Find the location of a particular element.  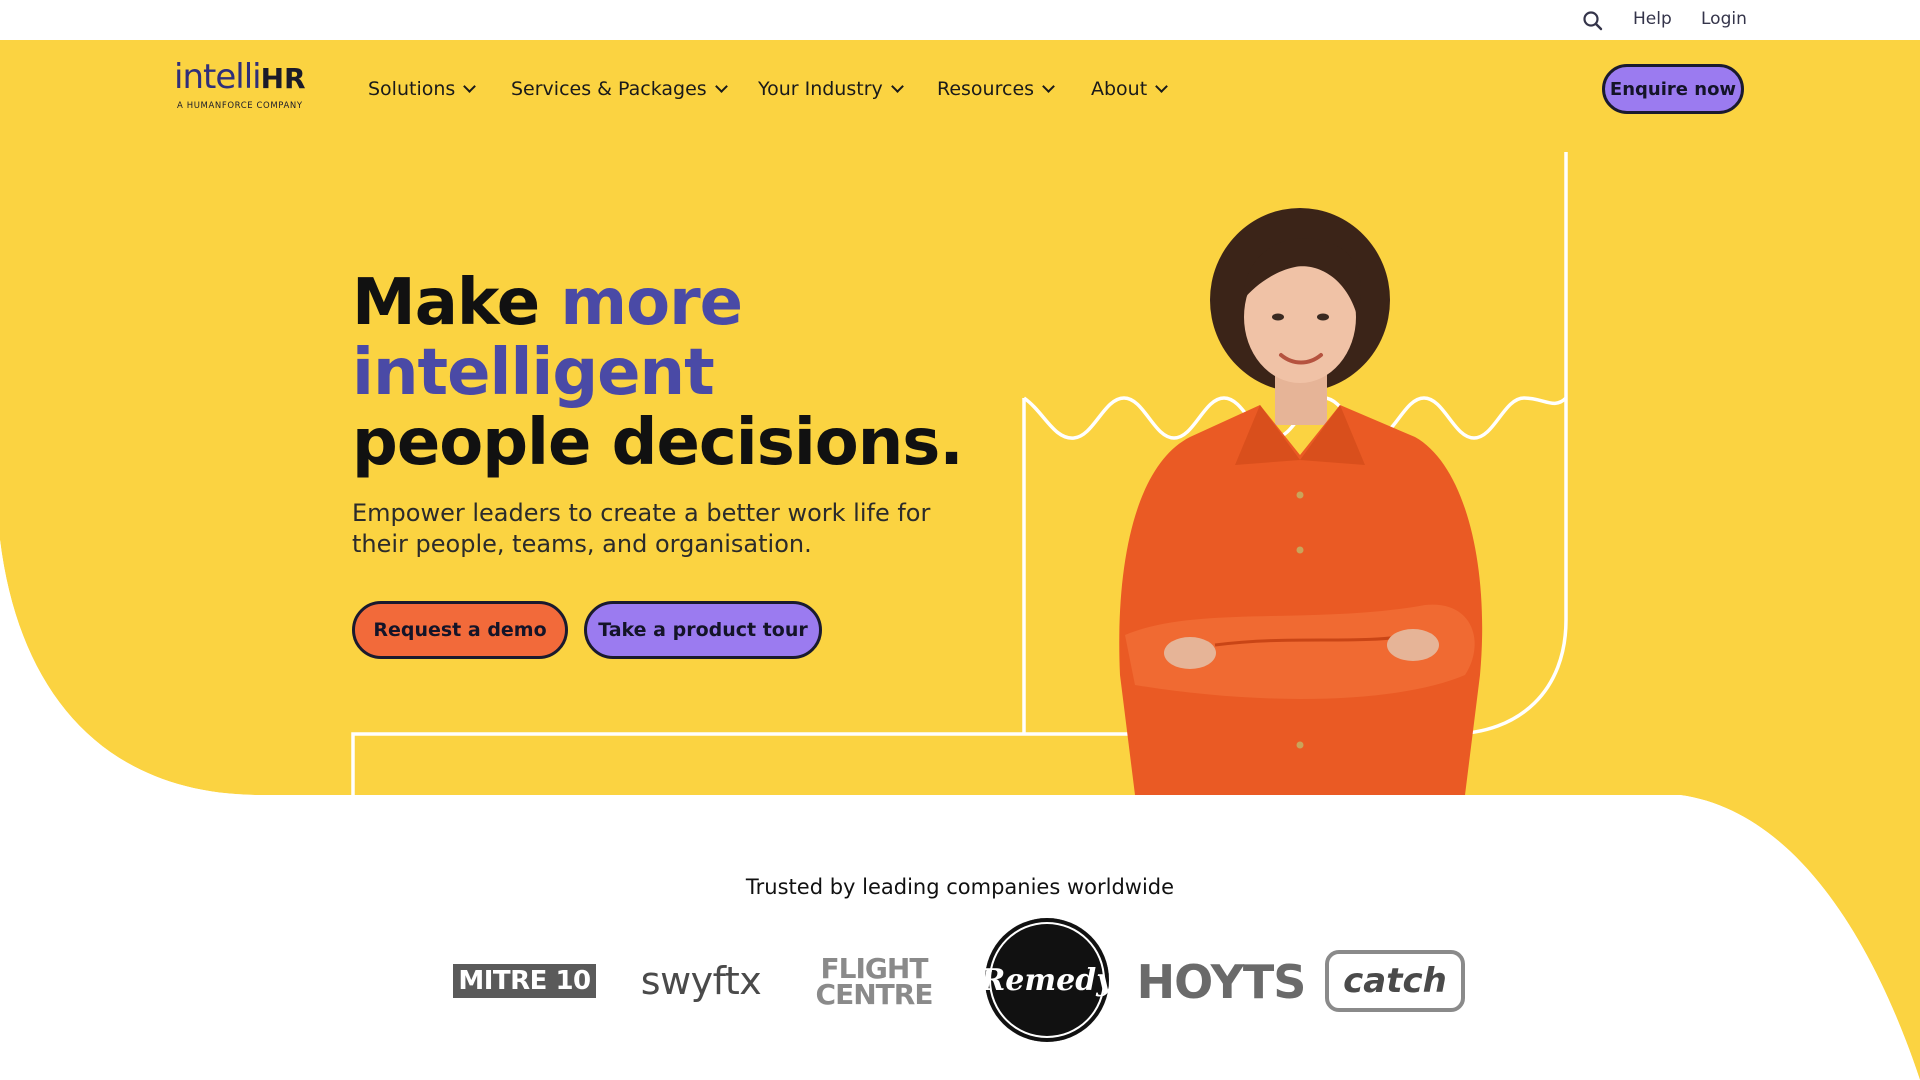

nav-resources: Resources is located at coordinates (996, 89).